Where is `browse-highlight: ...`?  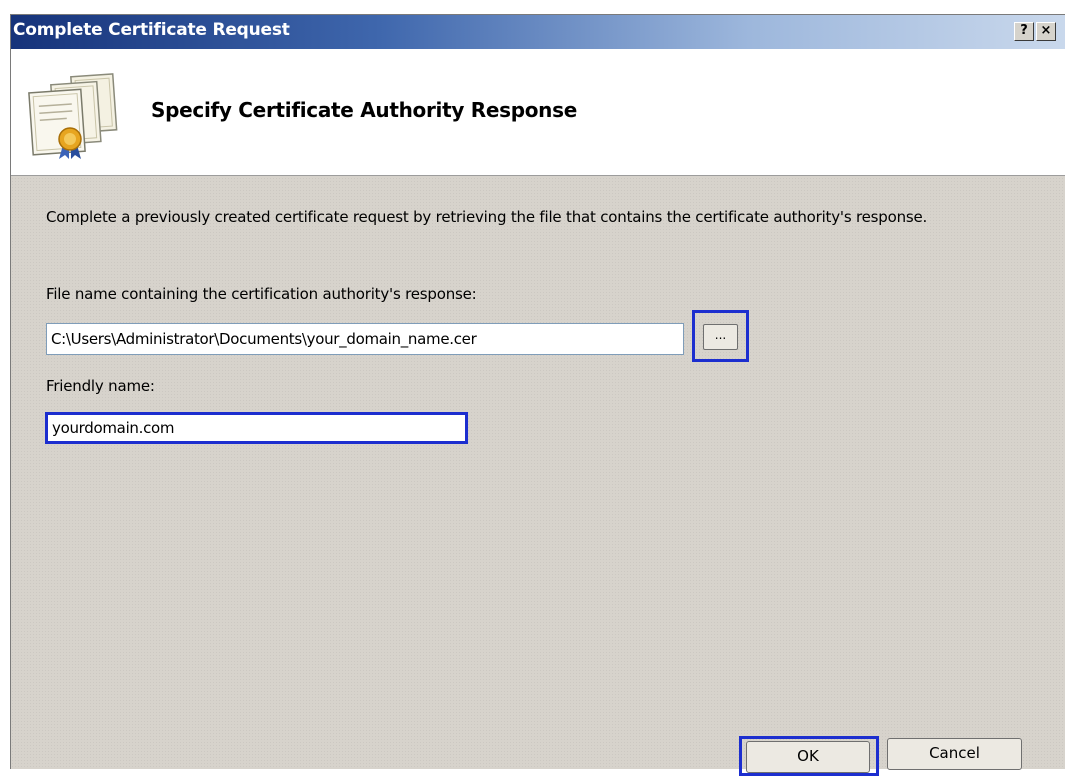
browse-highlight: ... is located at coordinates (720, 336).